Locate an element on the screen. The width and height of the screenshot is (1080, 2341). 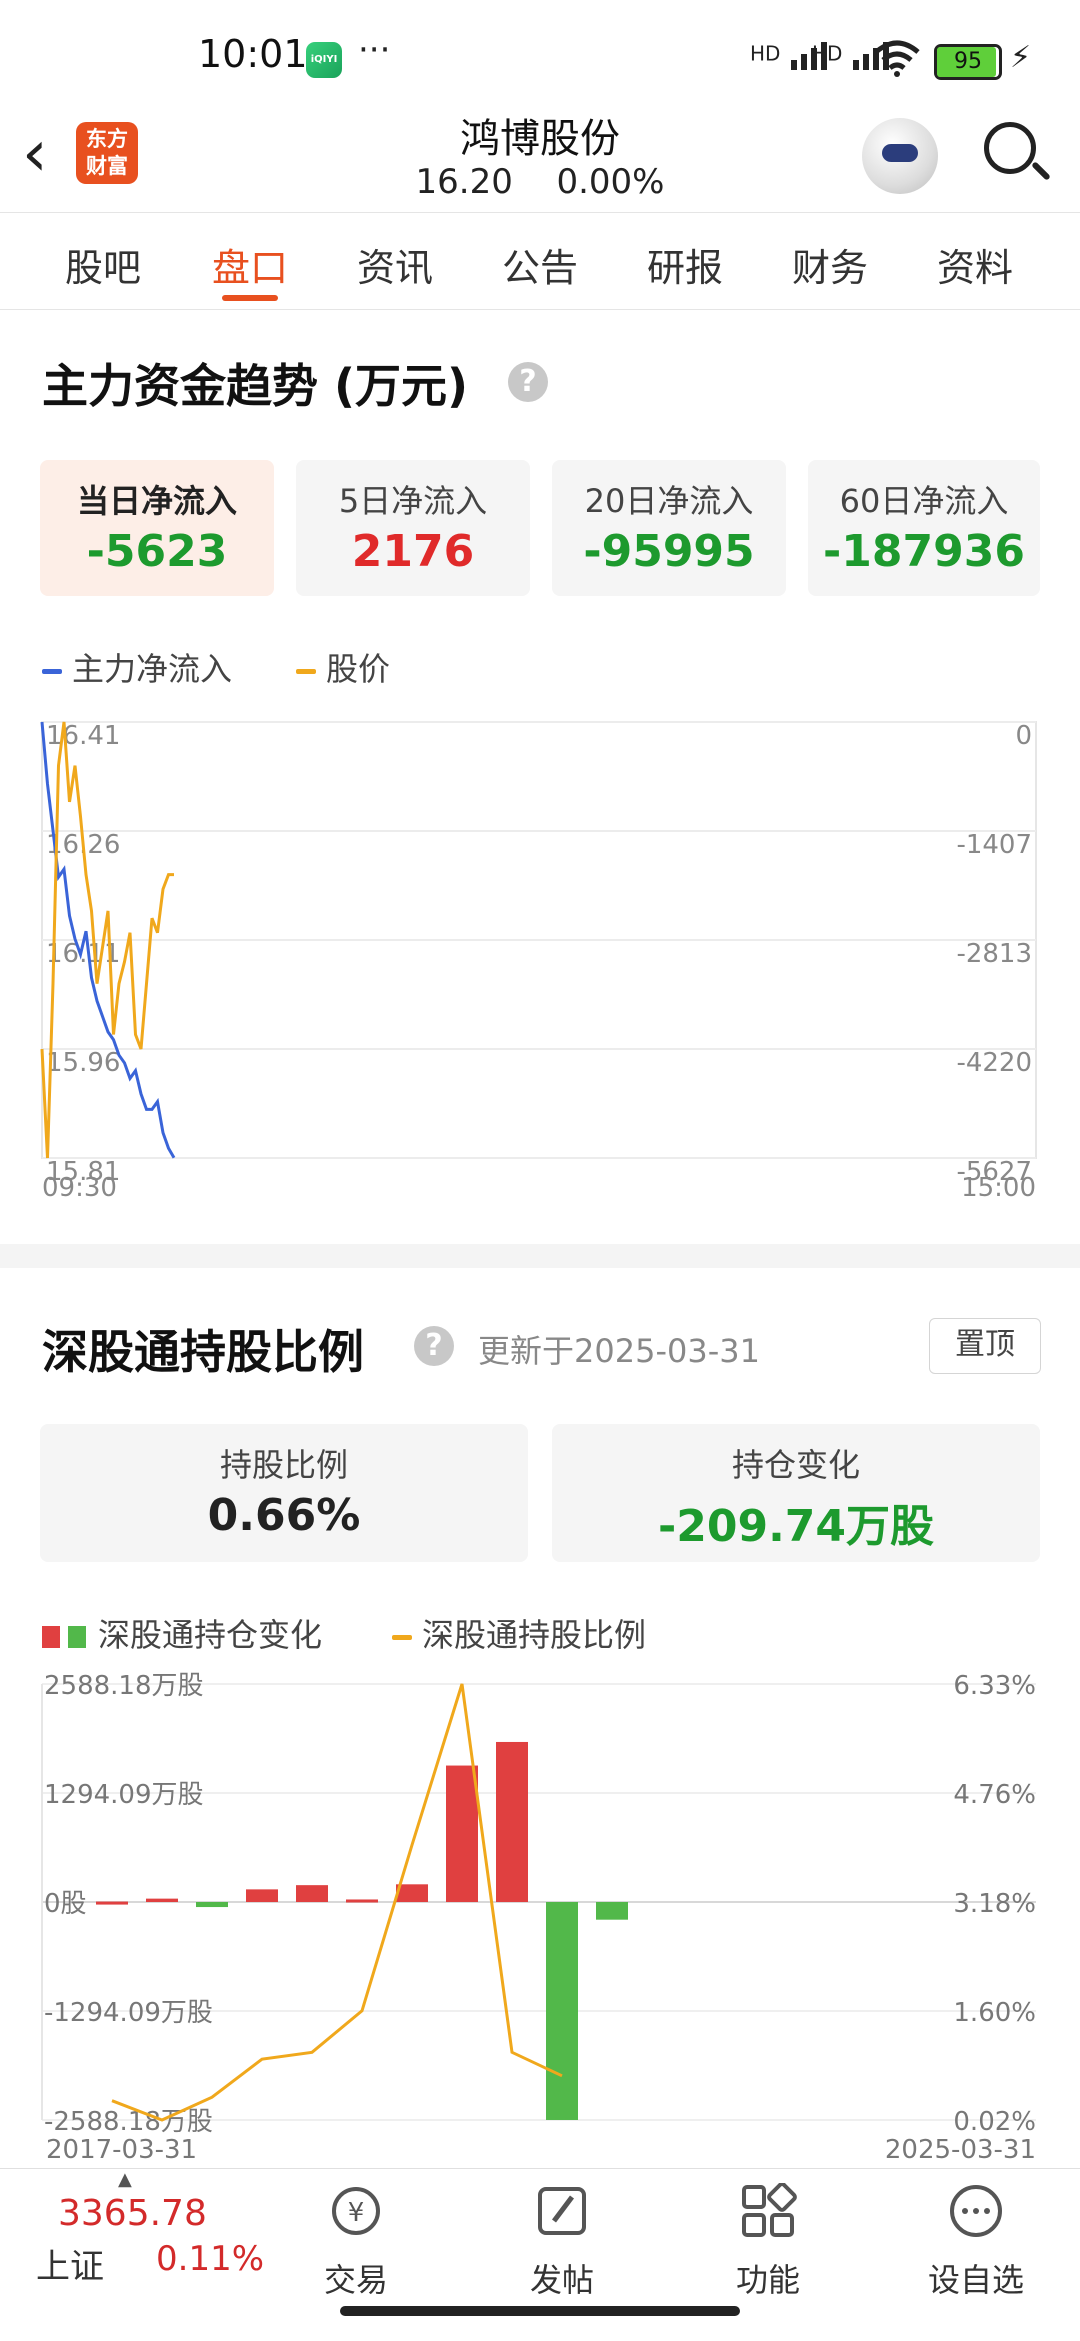
index-name: 上证 is located at coordinates (70, 2263).